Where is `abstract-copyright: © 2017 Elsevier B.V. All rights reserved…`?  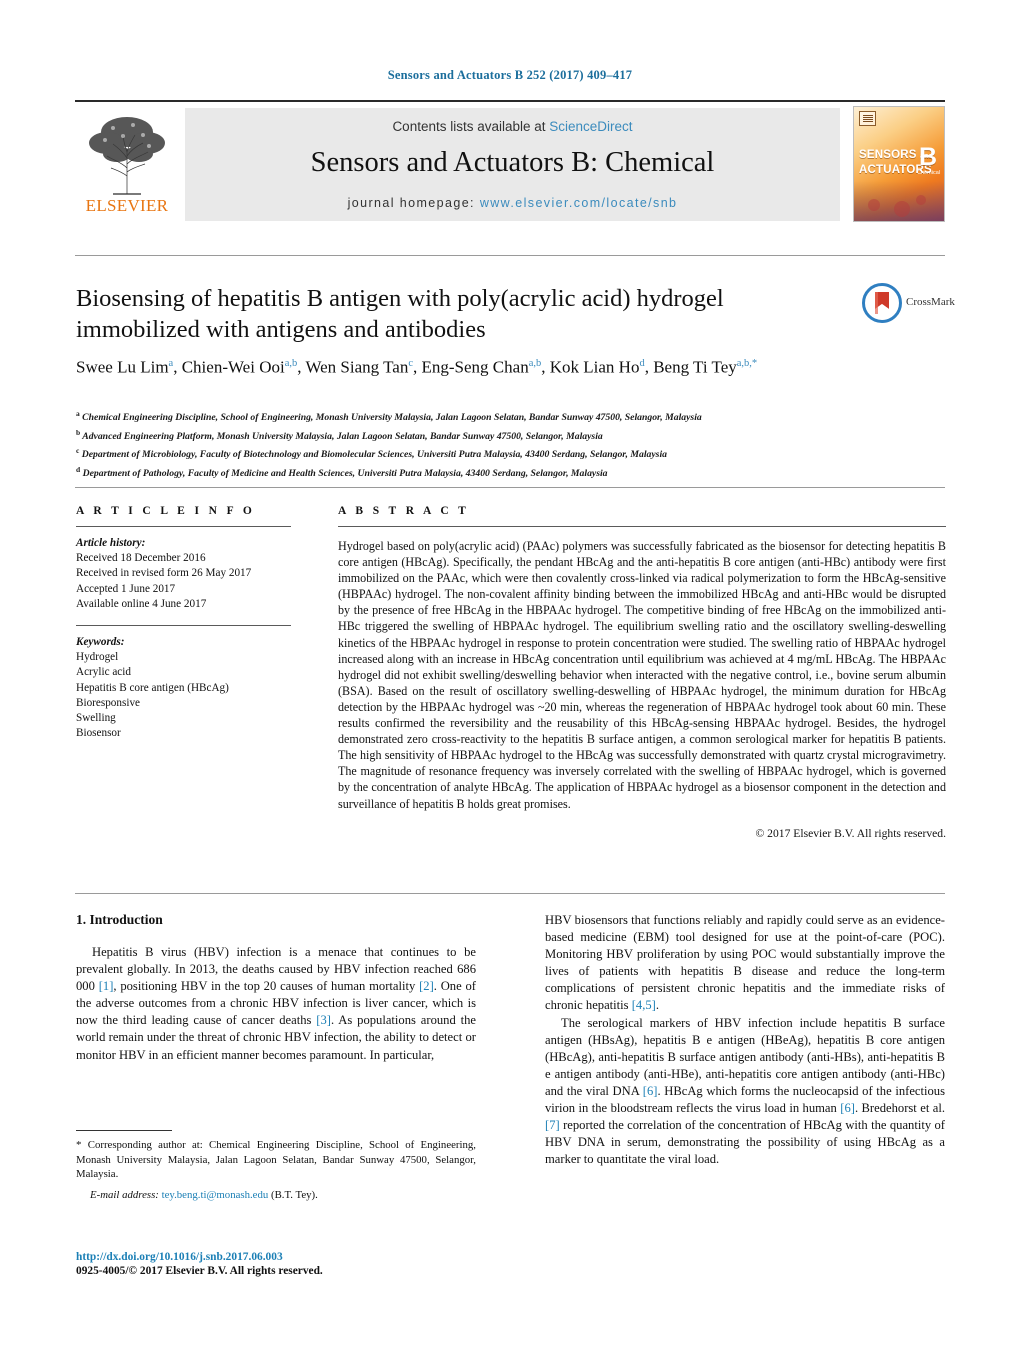 abstract-copyright: © 2017 Elsevier B.V. All rights reserved… is located at coordinates (850, 833).